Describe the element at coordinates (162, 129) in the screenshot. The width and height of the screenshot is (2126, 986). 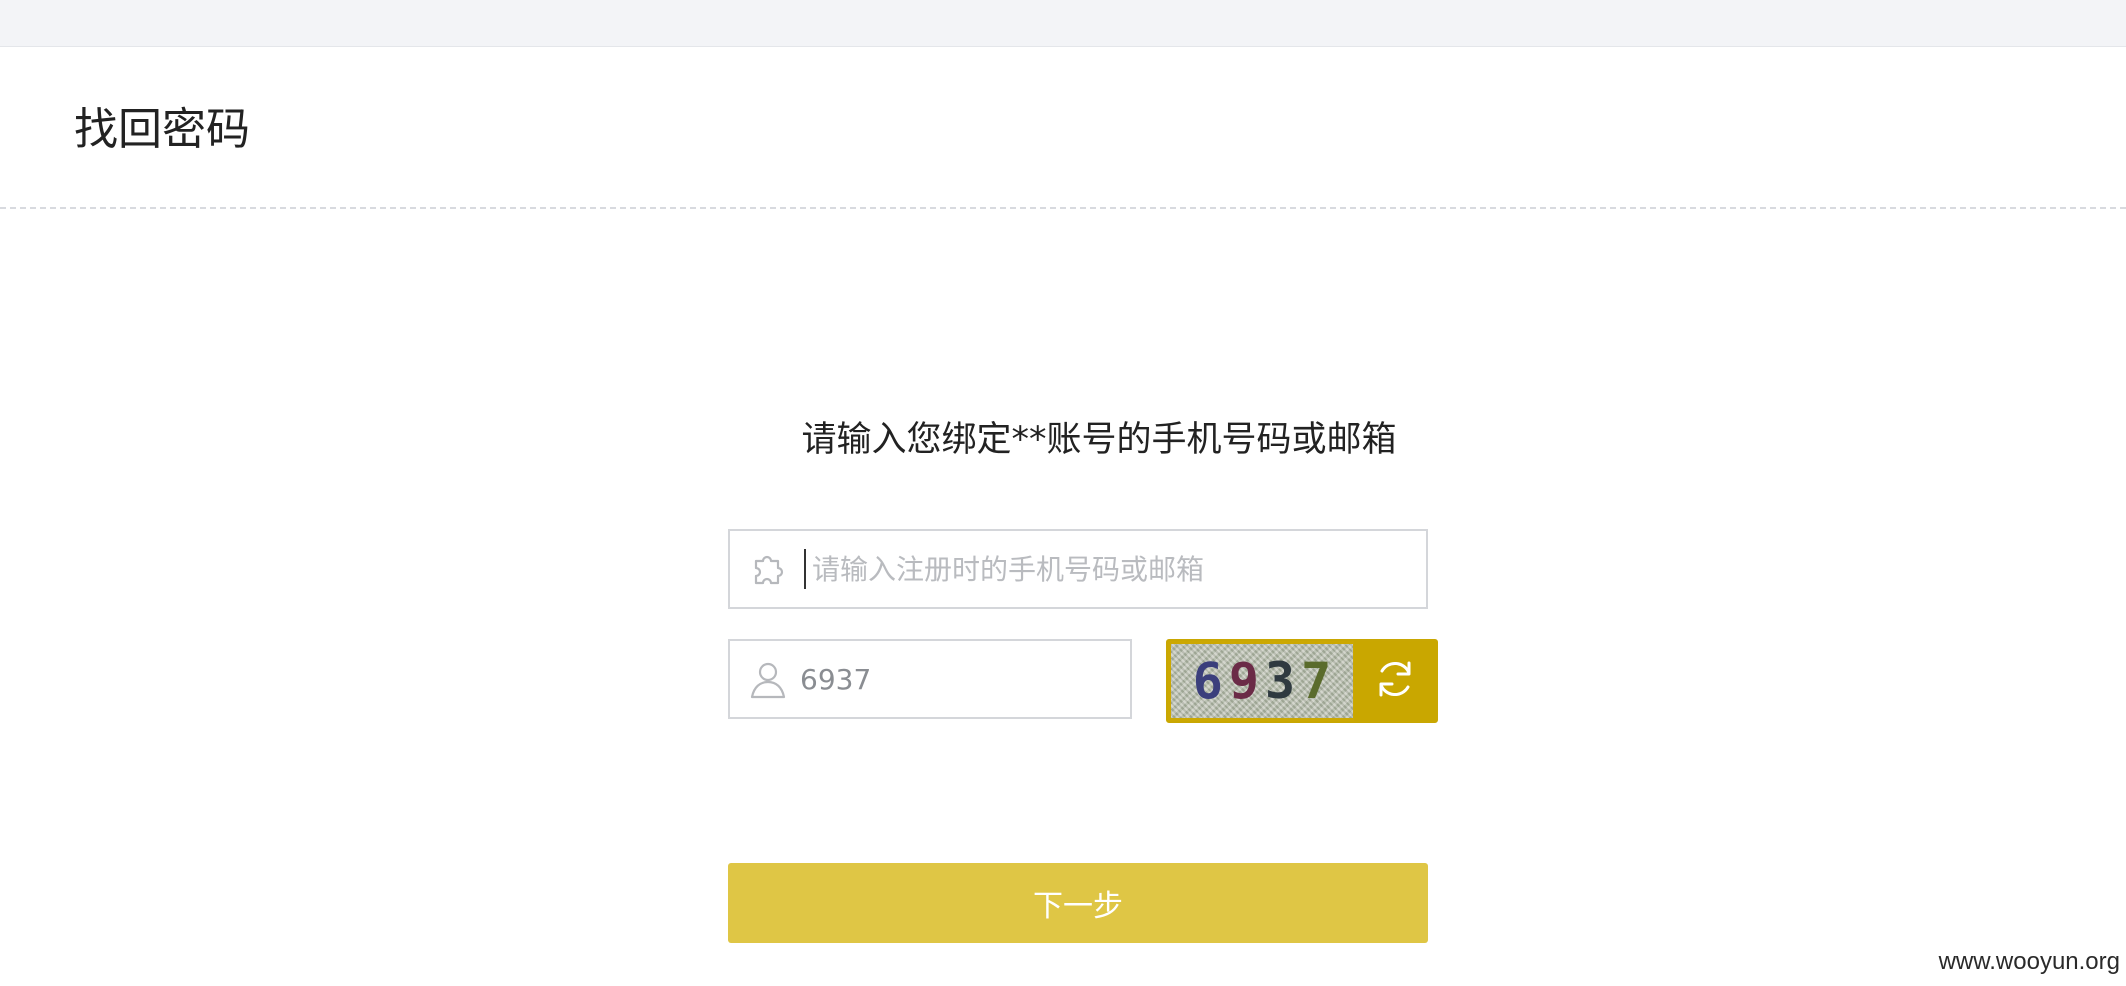
I see `page-title: 找回密码` at that location.